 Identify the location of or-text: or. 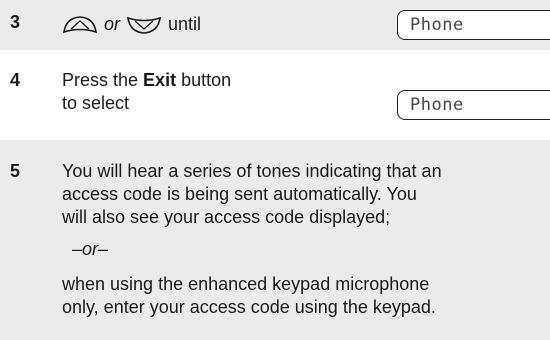
(112, 24).